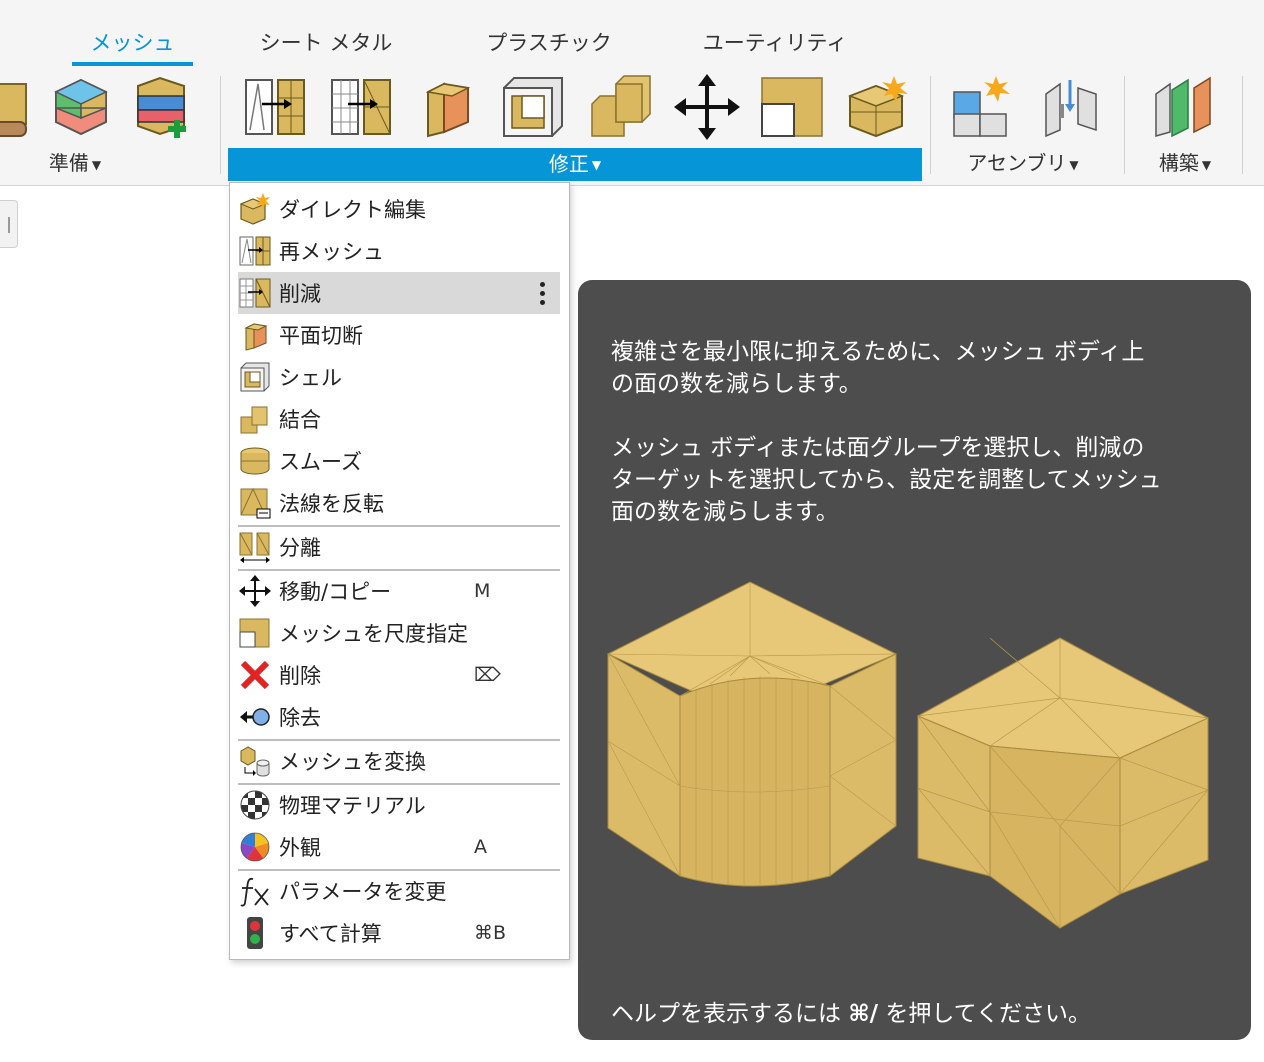  Describe the element at coordinates (132, 45) in the screenshot. I see `tab-mesh: メッシュ` at that location.